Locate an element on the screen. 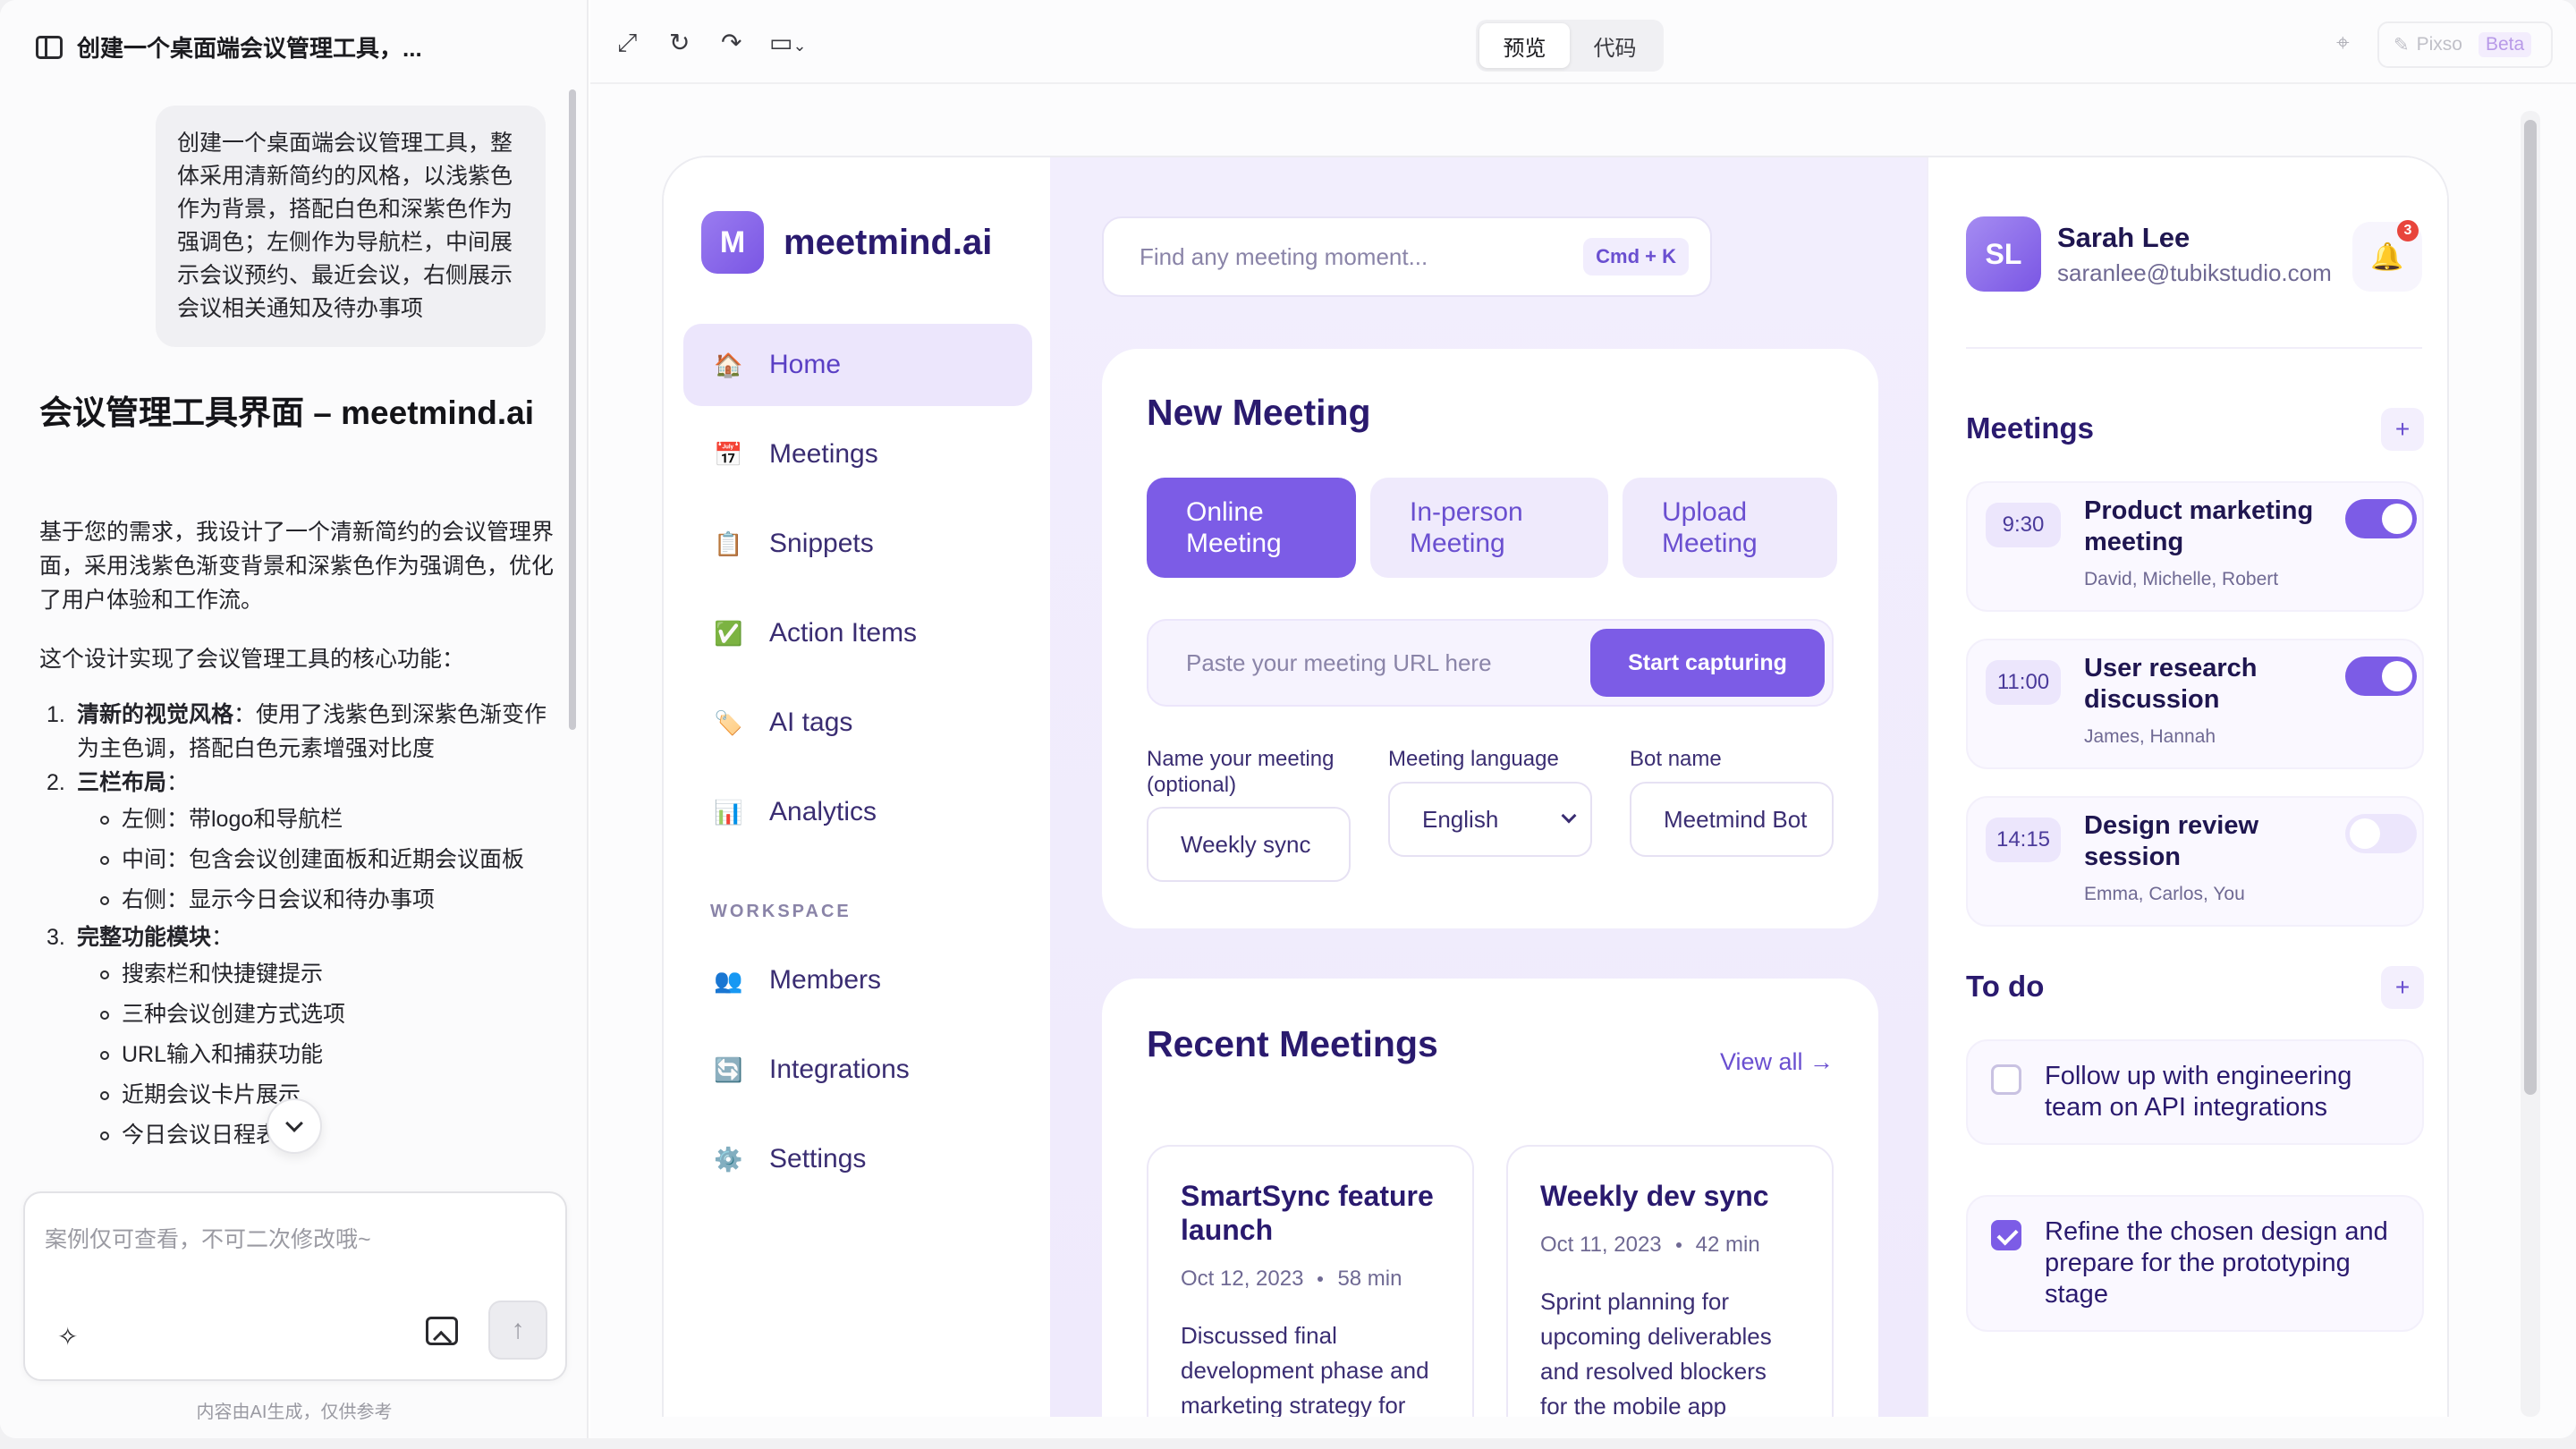  divider is located at coordinates (2194, 348).